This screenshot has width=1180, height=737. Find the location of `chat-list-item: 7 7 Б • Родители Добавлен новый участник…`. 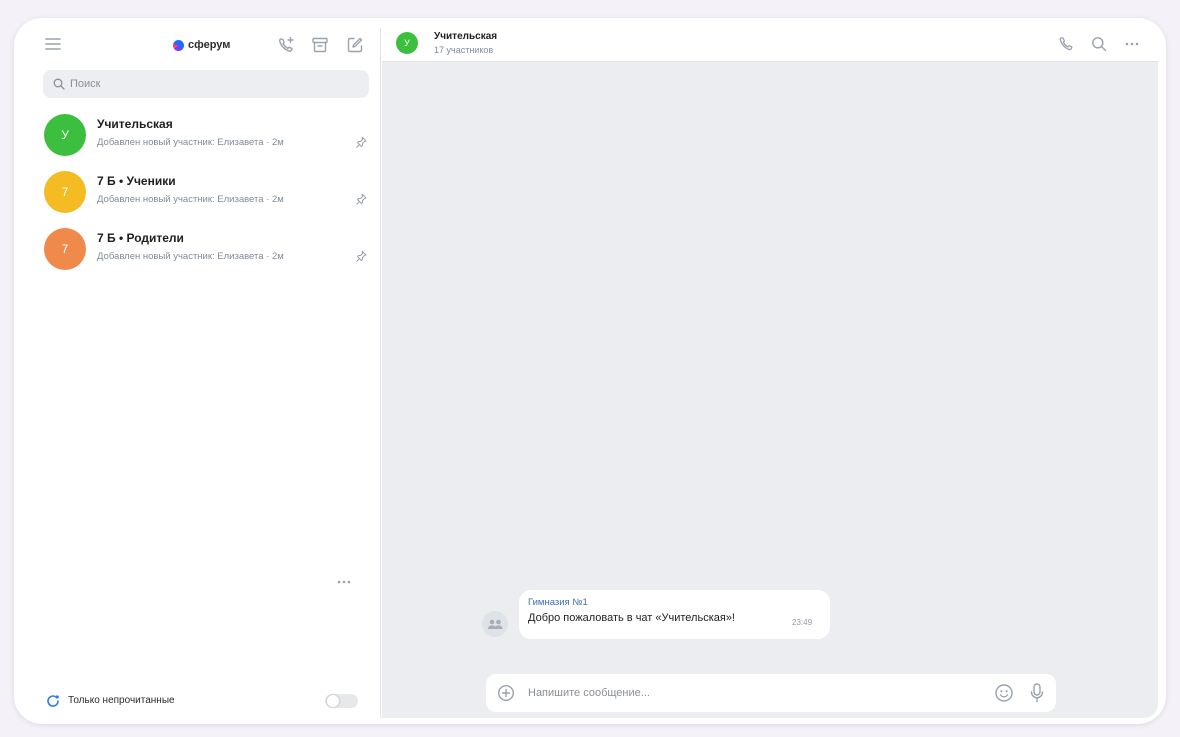

chat-list-item: 7 7 Б • Родители Добавлен новый участник… is located at coordinates (207, 252).